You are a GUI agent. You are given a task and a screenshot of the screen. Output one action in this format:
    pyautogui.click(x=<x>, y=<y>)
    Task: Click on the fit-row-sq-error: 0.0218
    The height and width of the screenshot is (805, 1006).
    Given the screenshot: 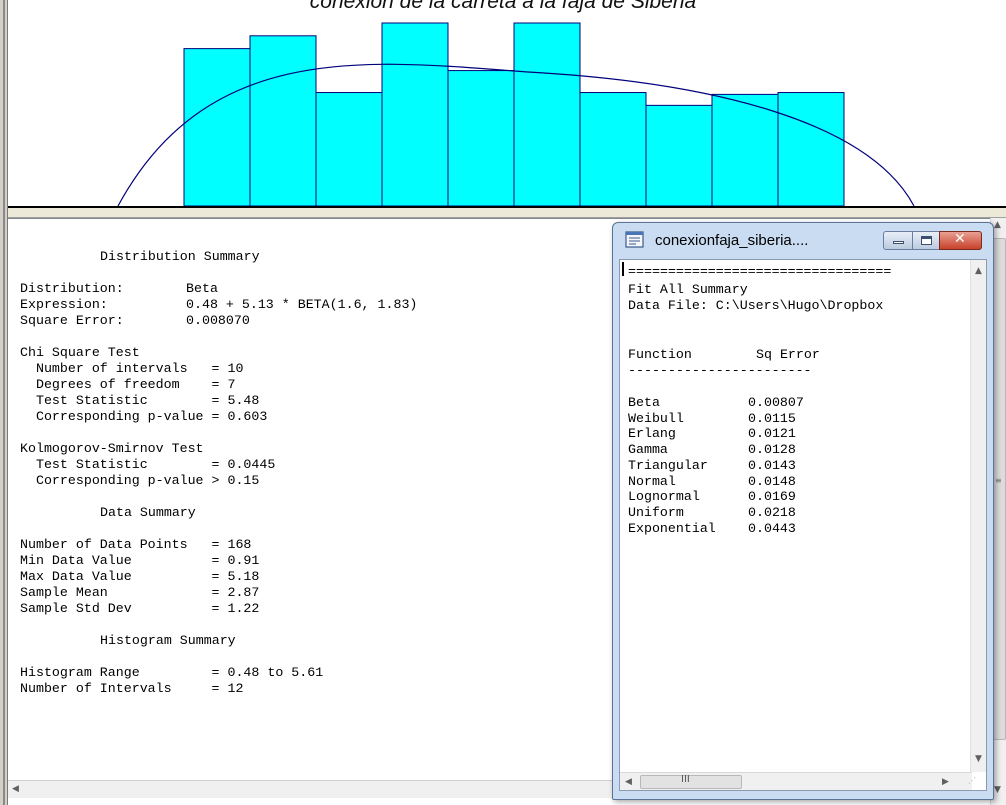 What is the action you would take?
    pyautogui.click(x=772, y=512)
    